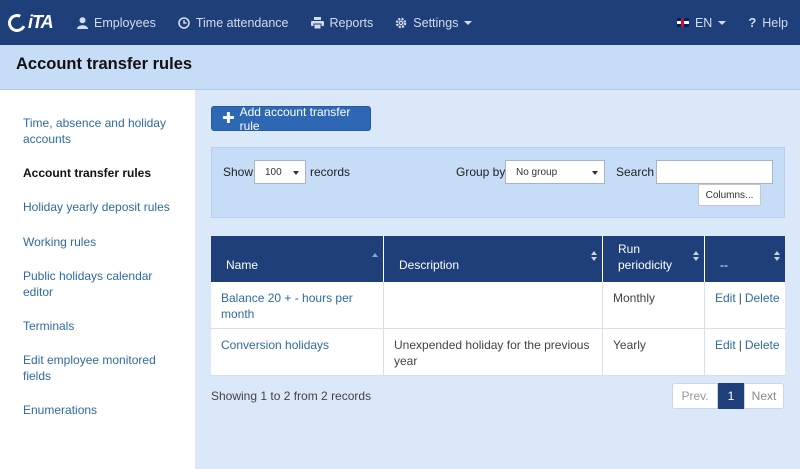  I want to click on gear-icon, so click(401, 22).